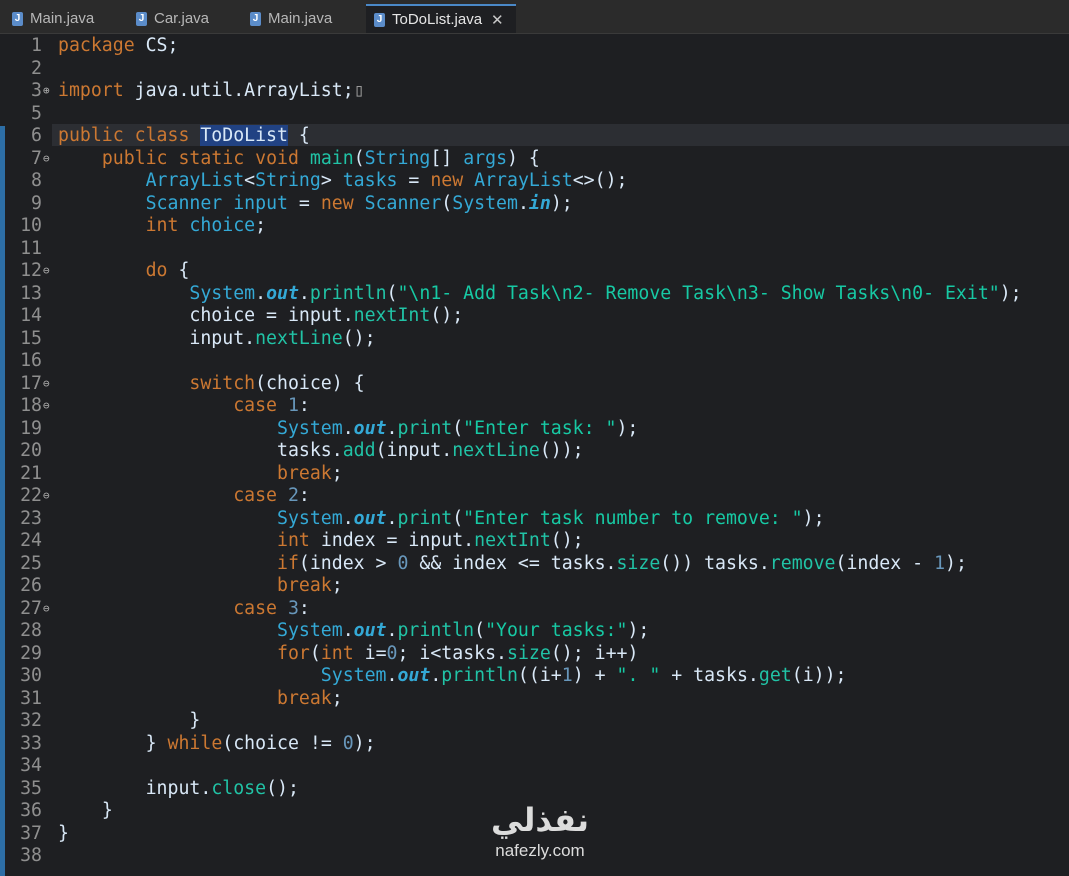 The image size is (1069, 876). I want to click on code-line: 14 choice = input.nextInt();, so click(534, 316).